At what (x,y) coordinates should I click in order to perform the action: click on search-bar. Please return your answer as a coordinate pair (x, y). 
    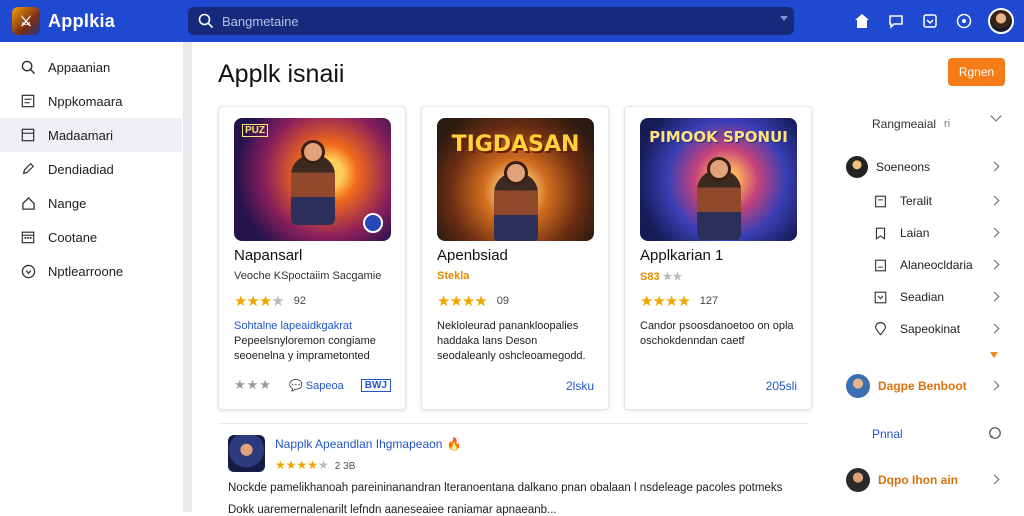
    Looking at the image, I should click on (491, 21).